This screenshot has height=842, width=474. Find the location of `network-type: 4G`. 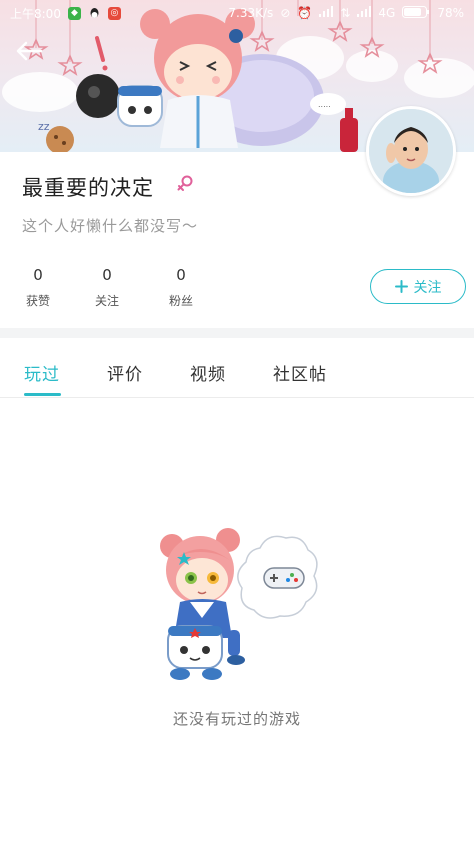

network-type: 4G is located at coordinates (387, 13).